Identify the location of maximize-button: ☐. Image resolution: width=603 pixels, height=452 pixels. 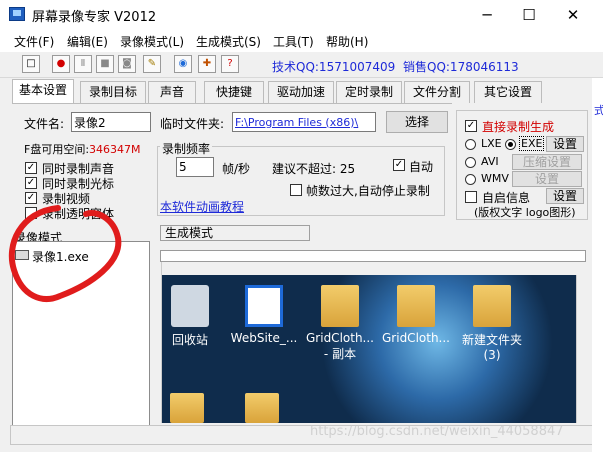
(529, 15).